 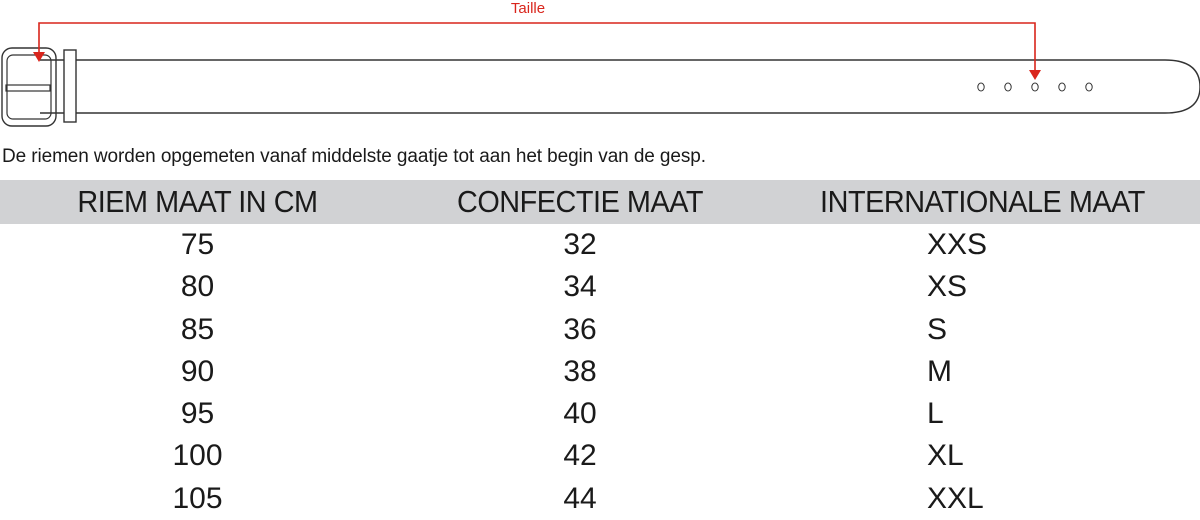 I want to click on confectie-maat-cell: 36, so click(x=580, y=329).